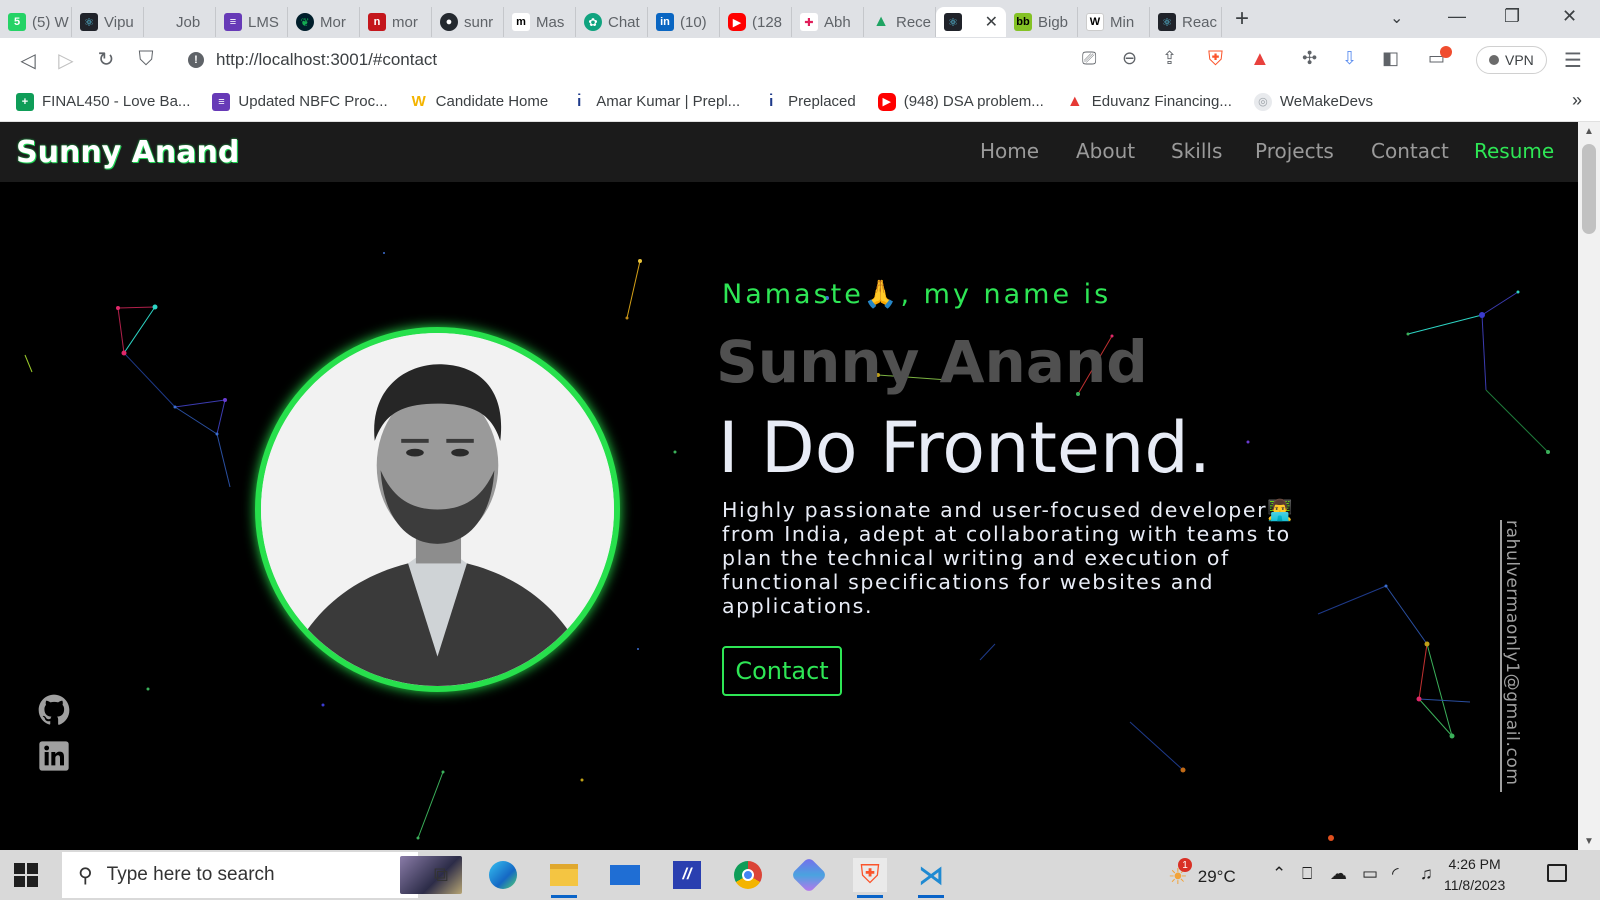 This screenshot has height=900, width=1600. What do you see at coordinates (1474, 875) in the screenshot?
I see `system-clock: 4:26 PM 11/8/2023` at bounding box center [1474, 875].